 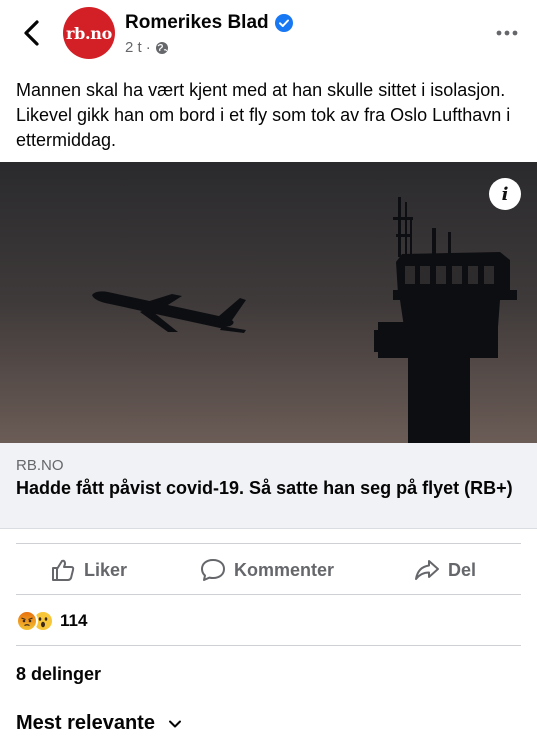 What do you see at coordinates (174, 723) in the screenshot?
I see `chevron-down-icon` at bounding box center [174, 723].